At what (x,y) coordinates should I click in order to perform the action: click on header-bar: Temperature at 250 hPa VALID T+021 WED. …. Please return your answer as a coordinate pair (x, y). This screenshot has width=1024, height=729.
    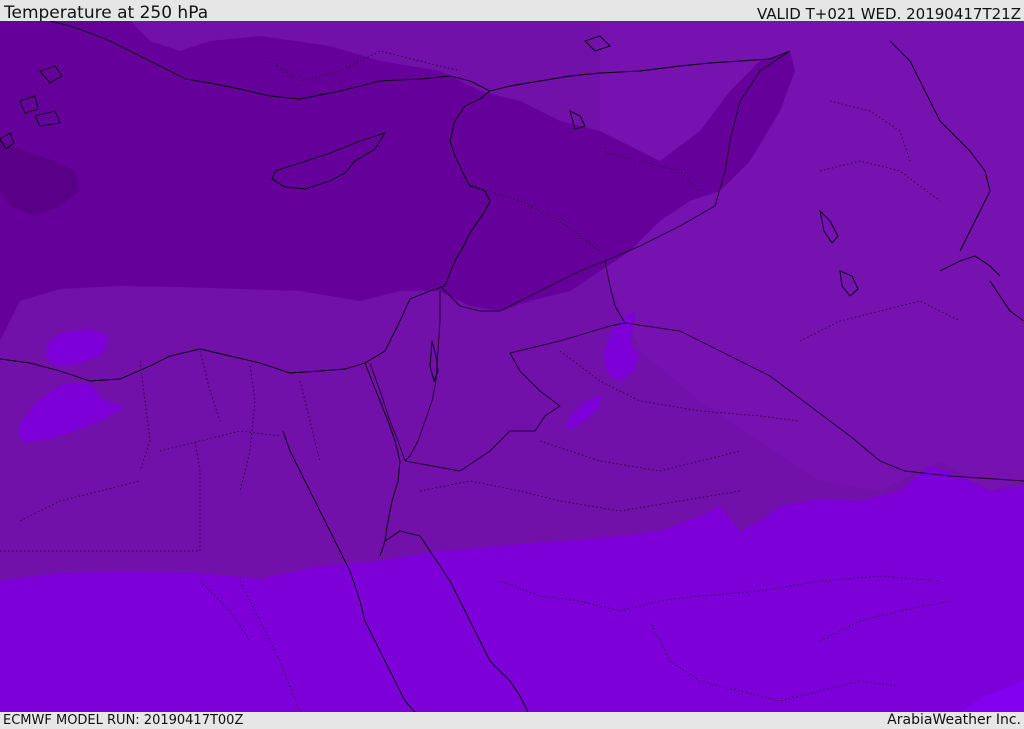
    Looking at the image, I should click on (512, 11).